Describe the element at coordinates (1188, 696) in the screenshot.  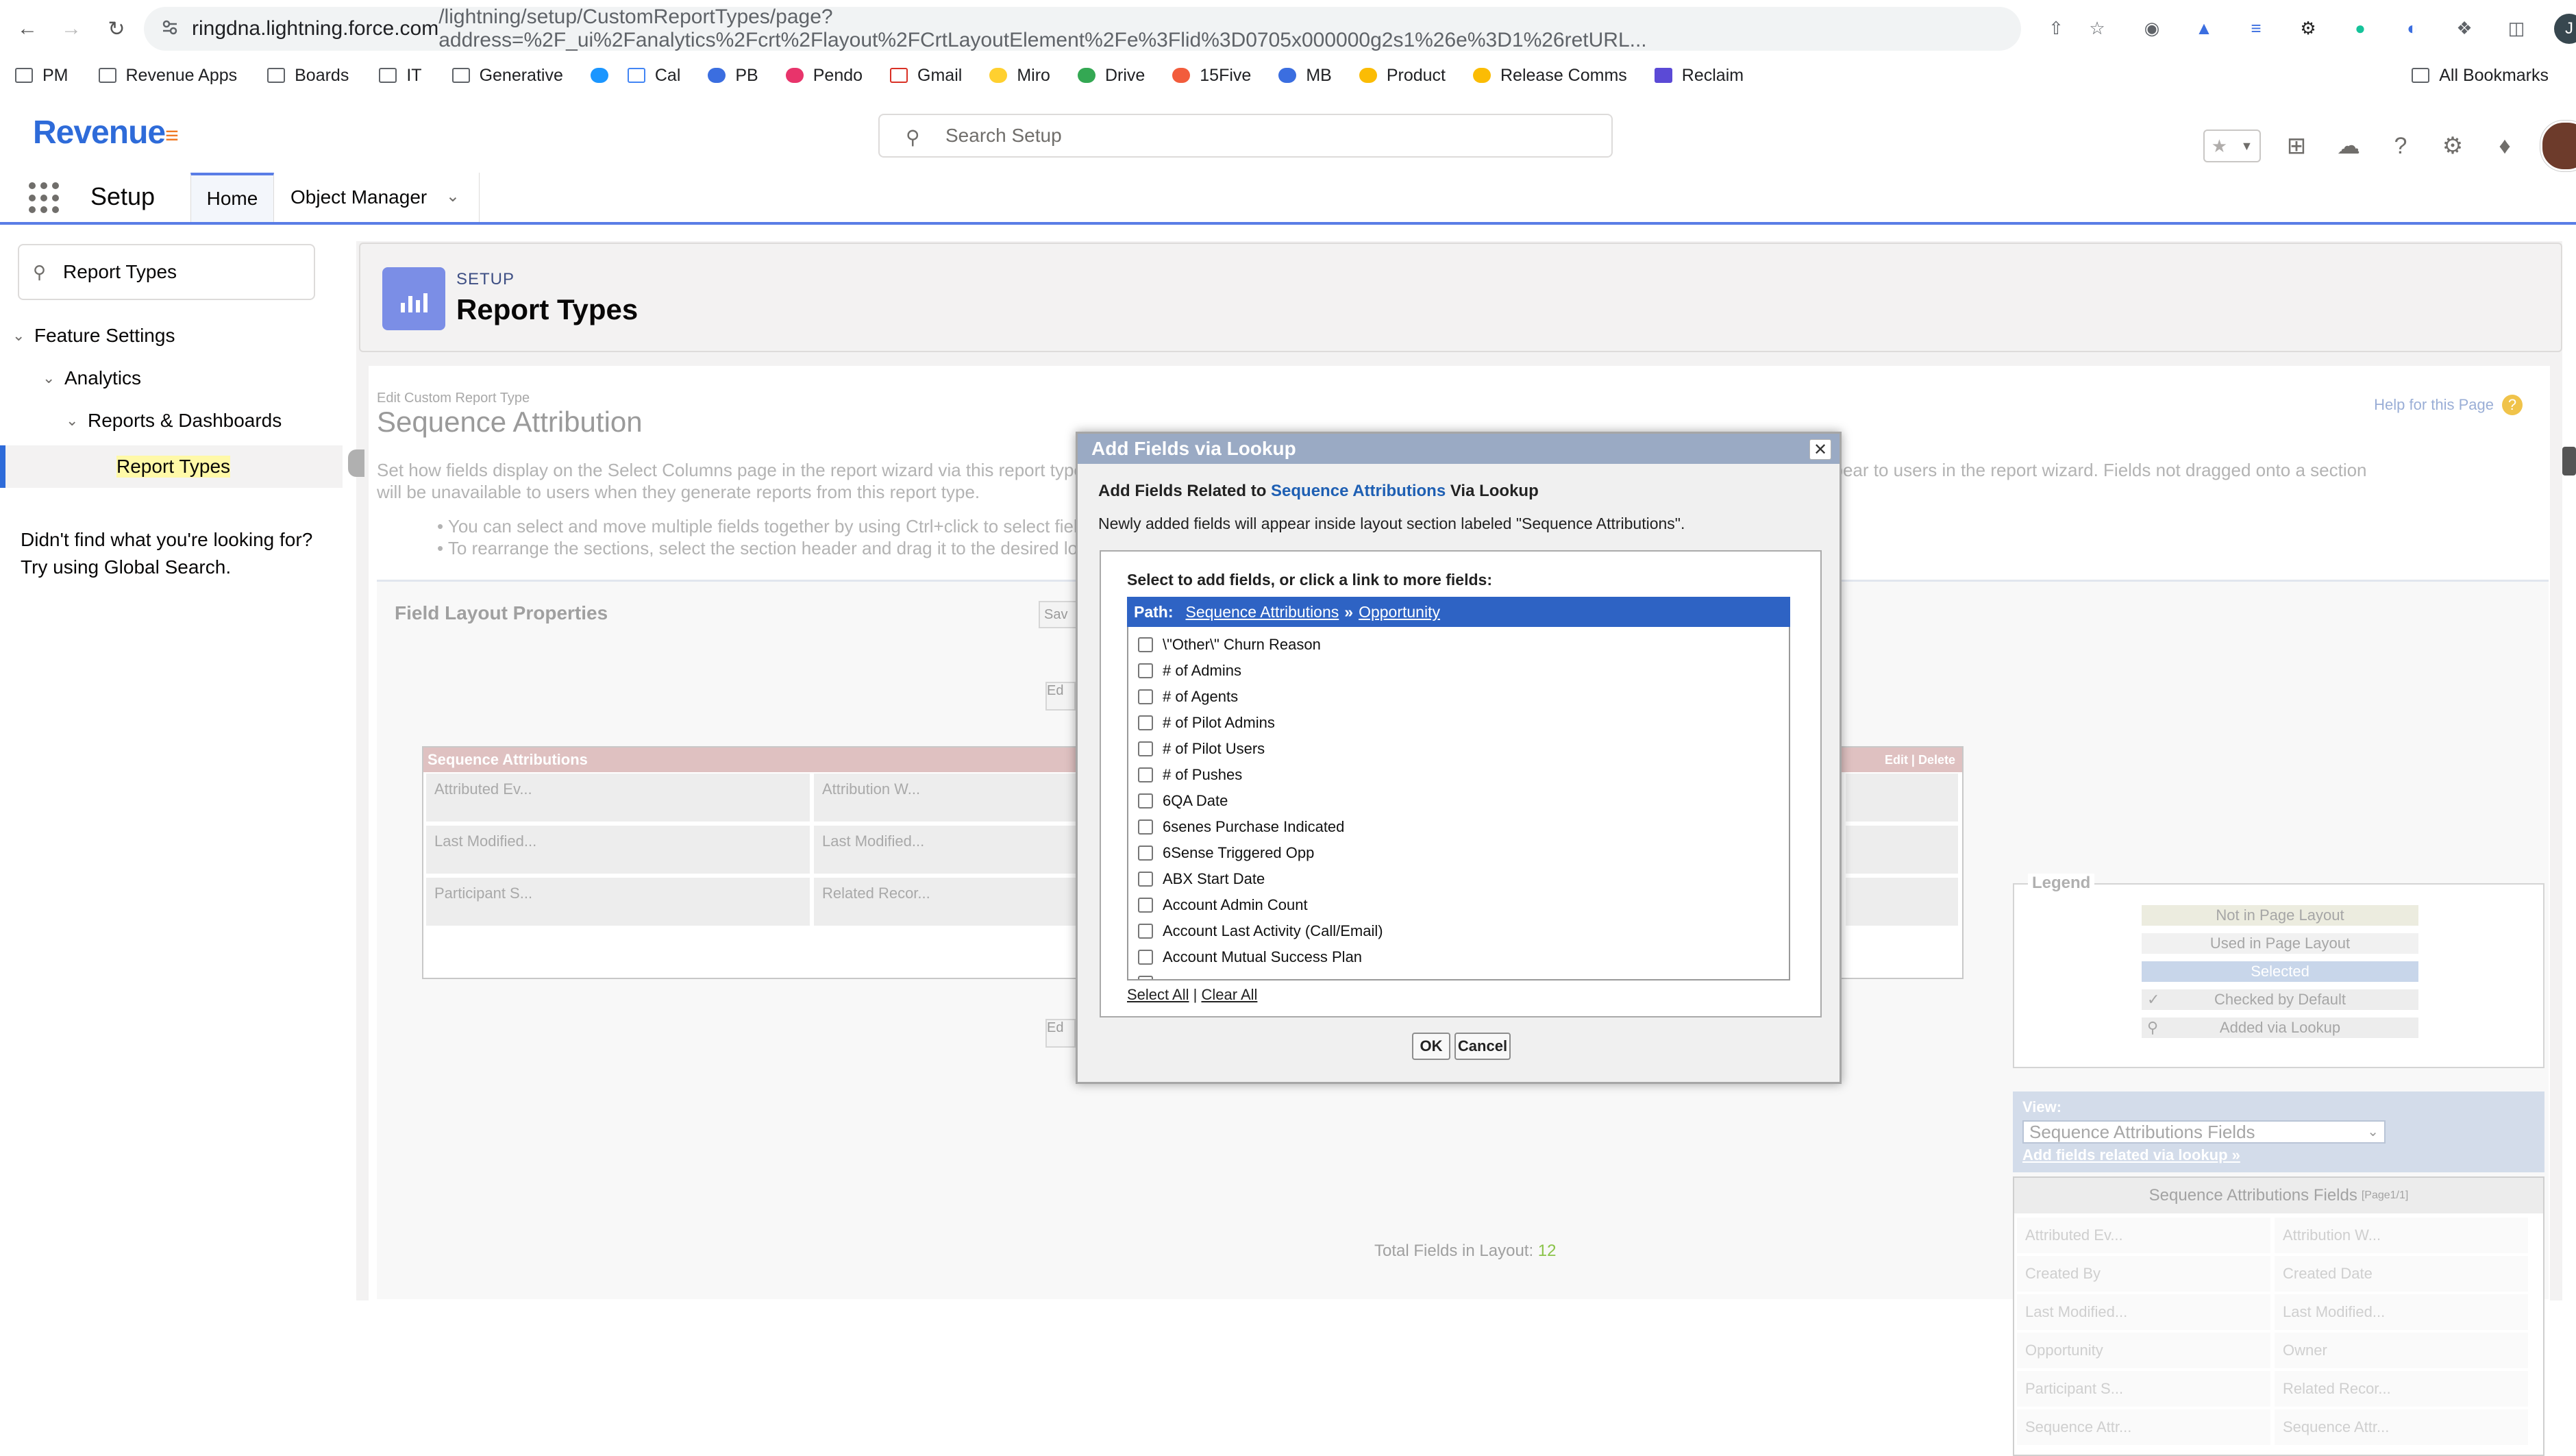
I see `field-option: # of Agents` at that location.